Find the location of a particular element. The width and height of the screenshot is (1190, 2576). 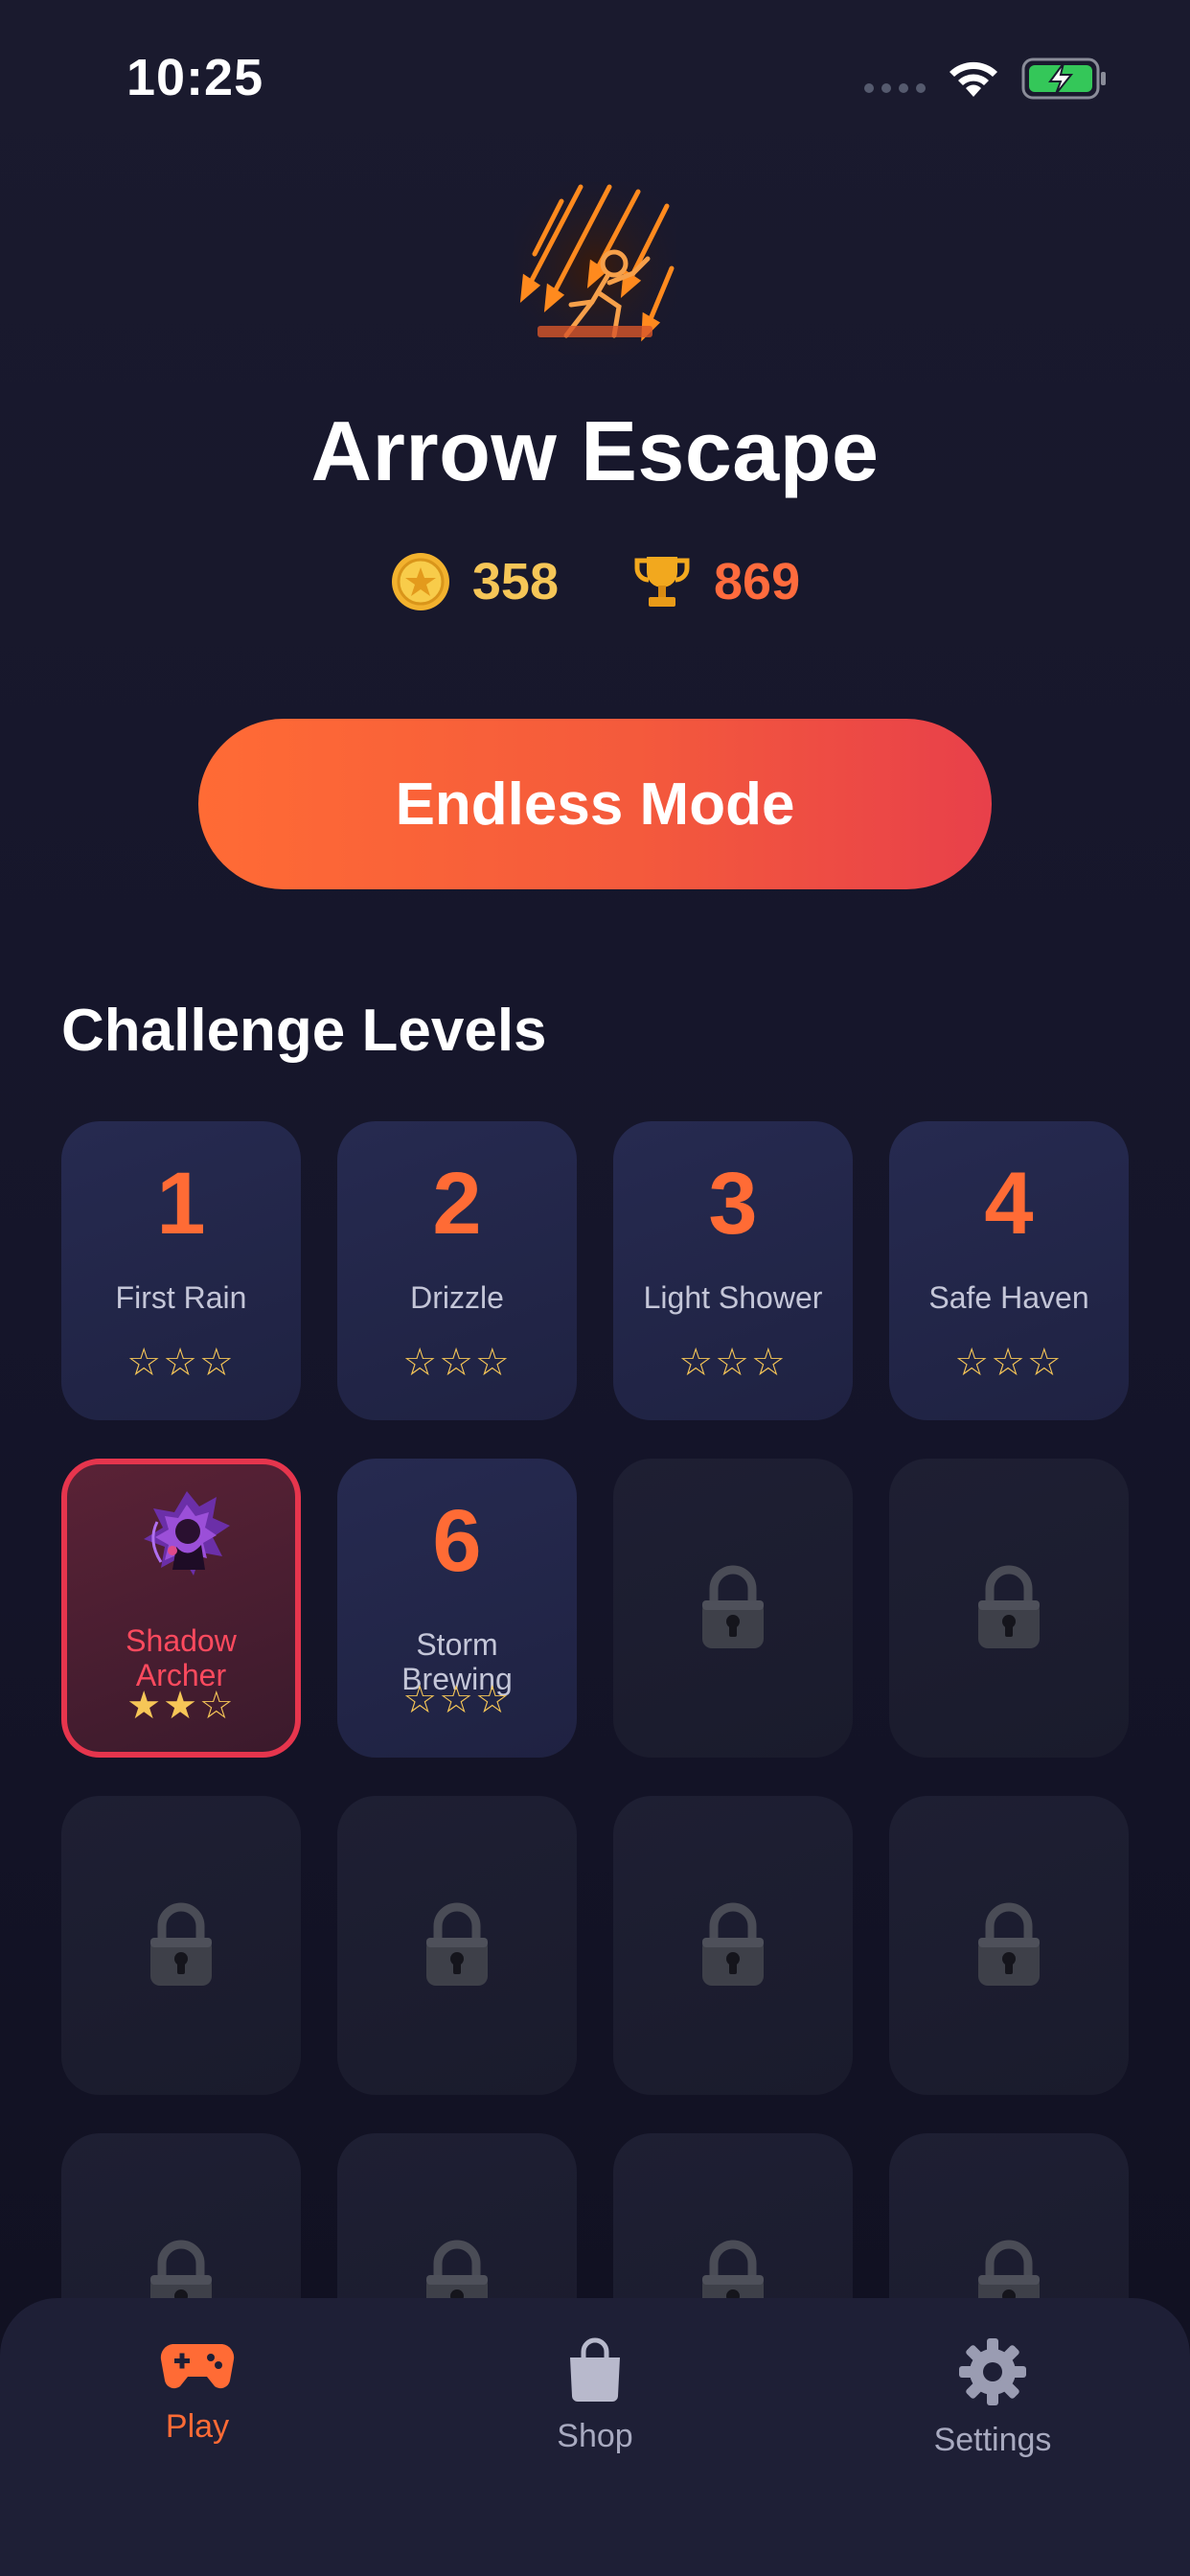

level-card-4: 4 Safe Haven ☆☆☆ is located at coordinates (1009, 1270).